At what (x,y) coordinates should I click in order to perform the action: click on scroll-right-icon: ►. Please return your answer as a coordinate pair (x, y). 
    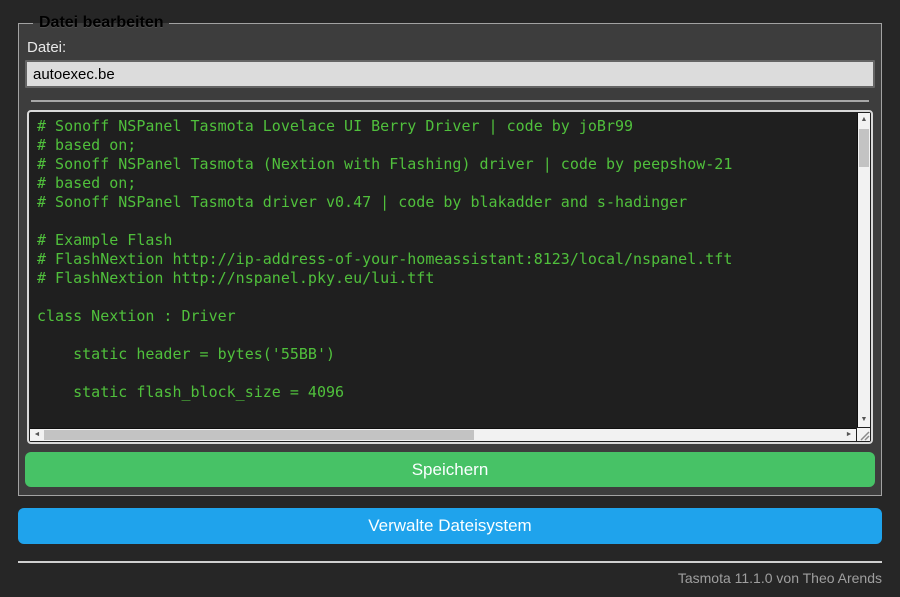
    Looking at the image, I should click on (849, 435).